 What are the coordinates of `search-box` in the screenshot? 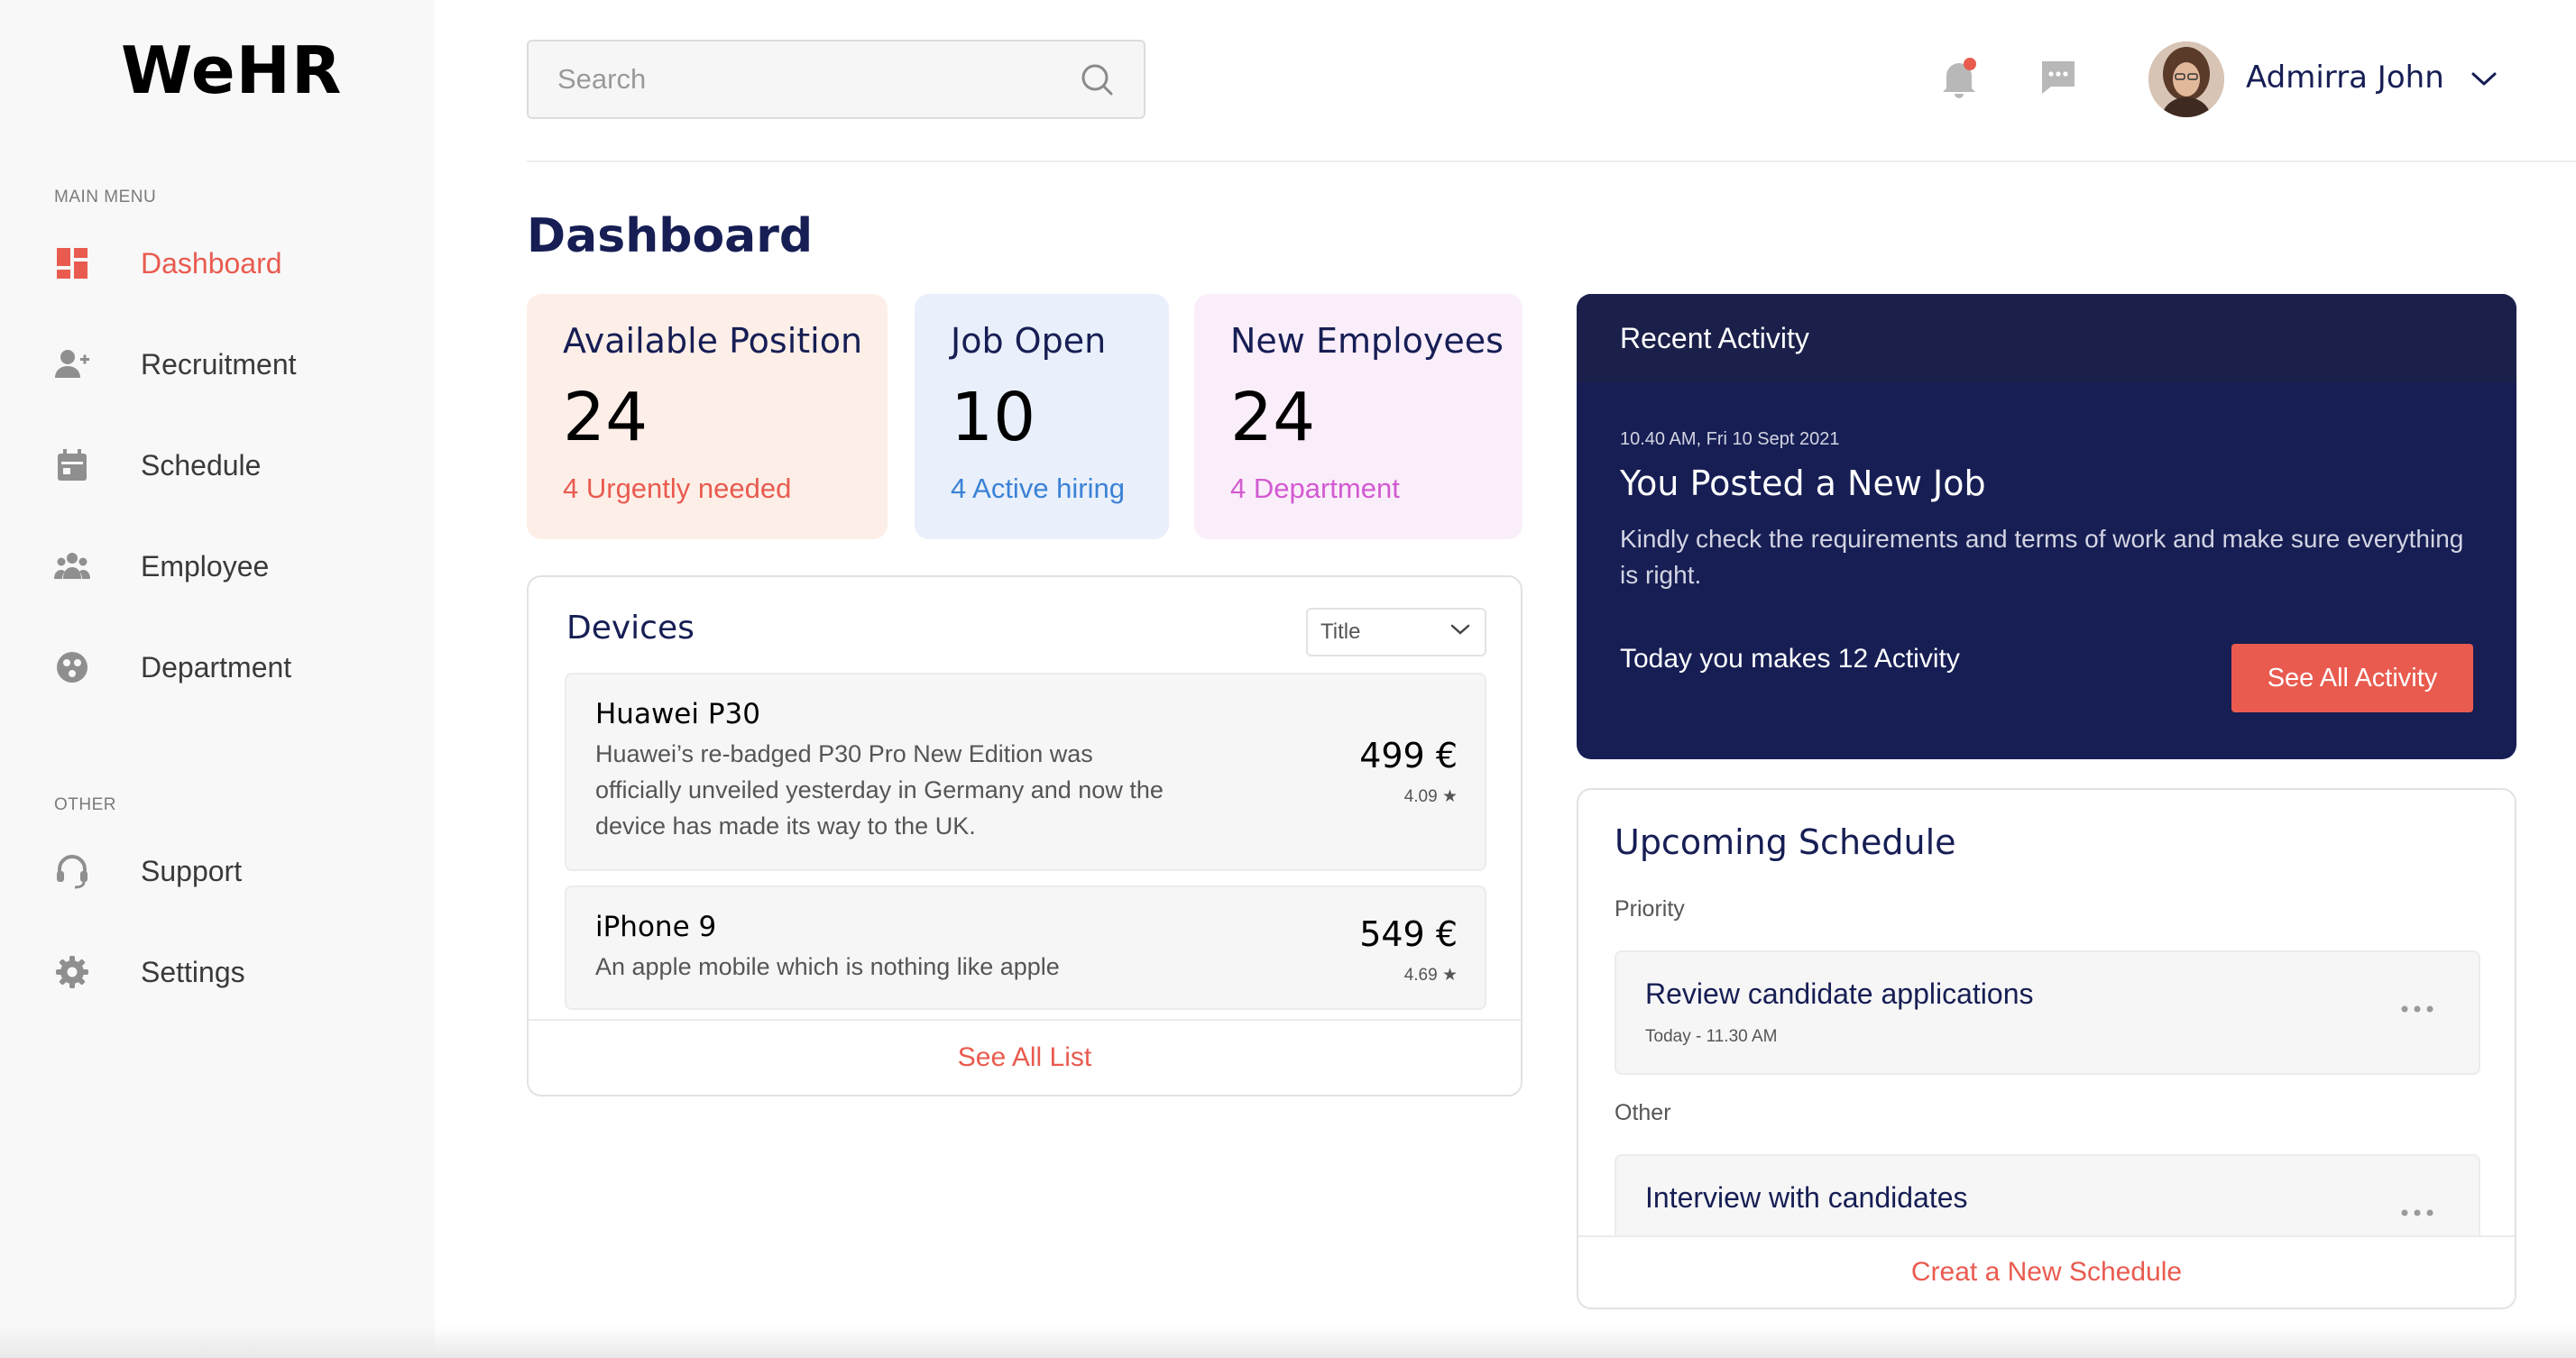 It's located at (836, 79).